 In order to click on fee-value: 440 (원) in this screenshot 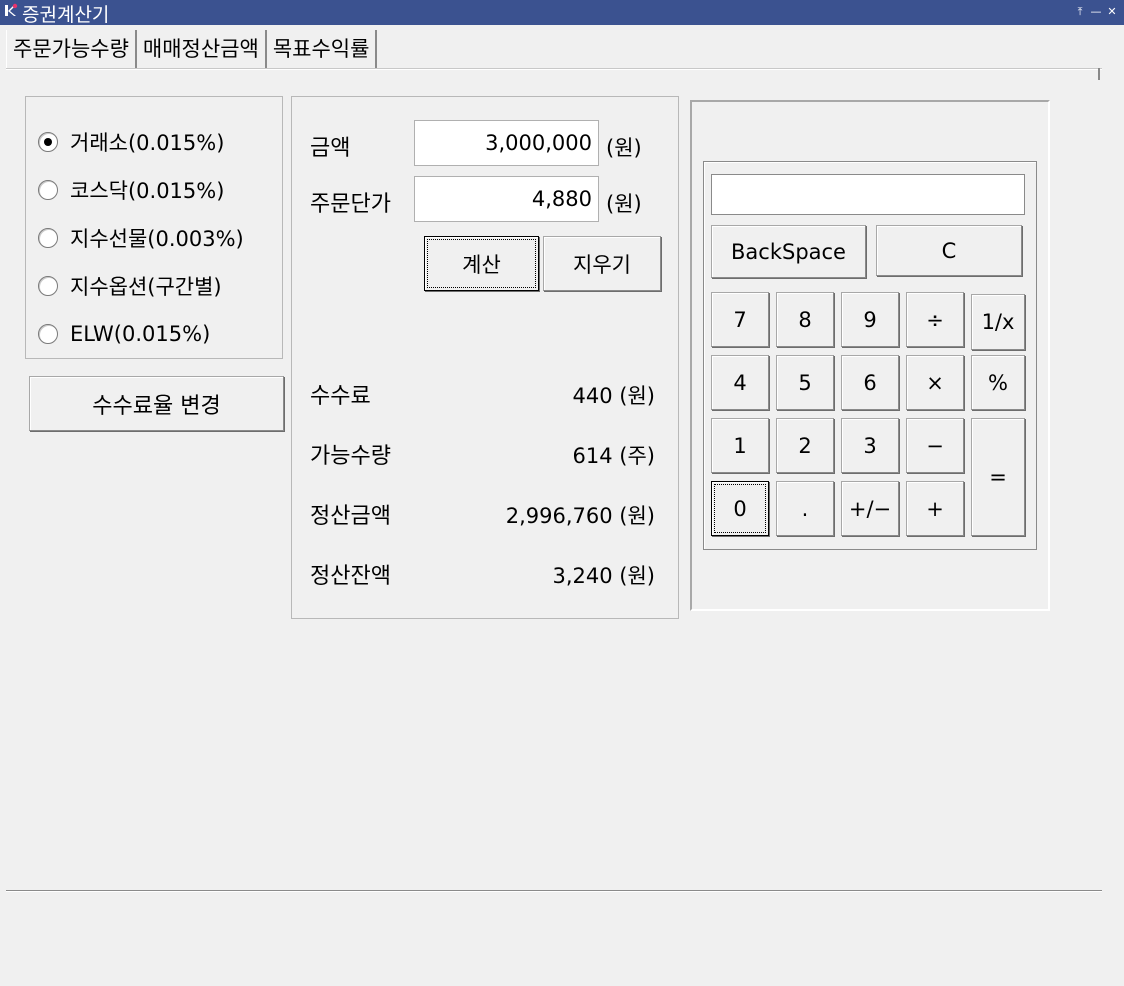, I will do `click(613, 396)`.